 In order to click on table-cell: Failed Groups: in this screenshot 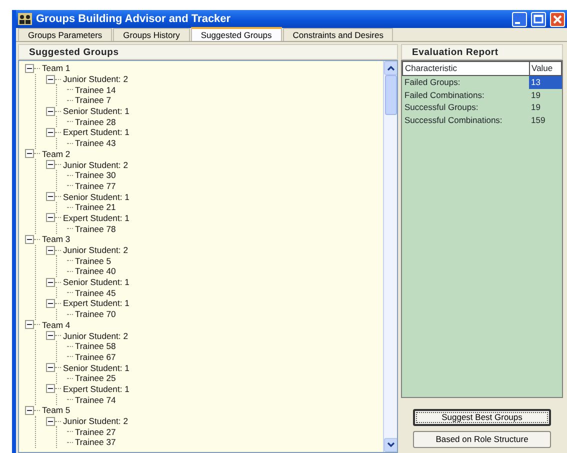, I will do `click(466, 81)`.